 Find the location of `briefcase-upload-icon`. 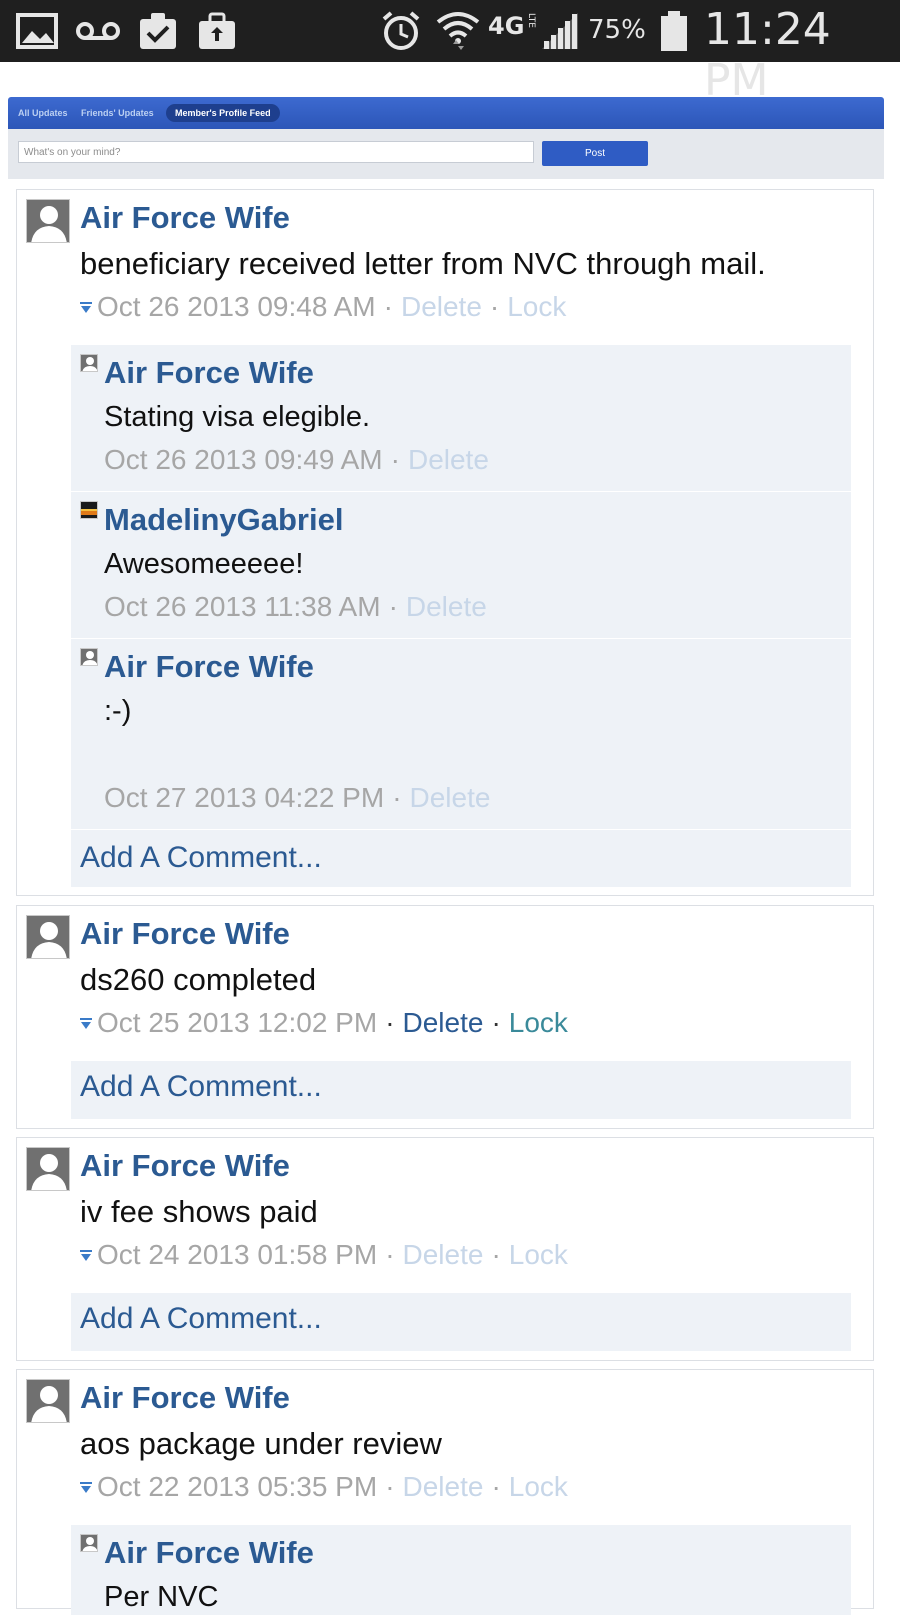

briefcase-upload-icon is located at coordinates (218, 31).